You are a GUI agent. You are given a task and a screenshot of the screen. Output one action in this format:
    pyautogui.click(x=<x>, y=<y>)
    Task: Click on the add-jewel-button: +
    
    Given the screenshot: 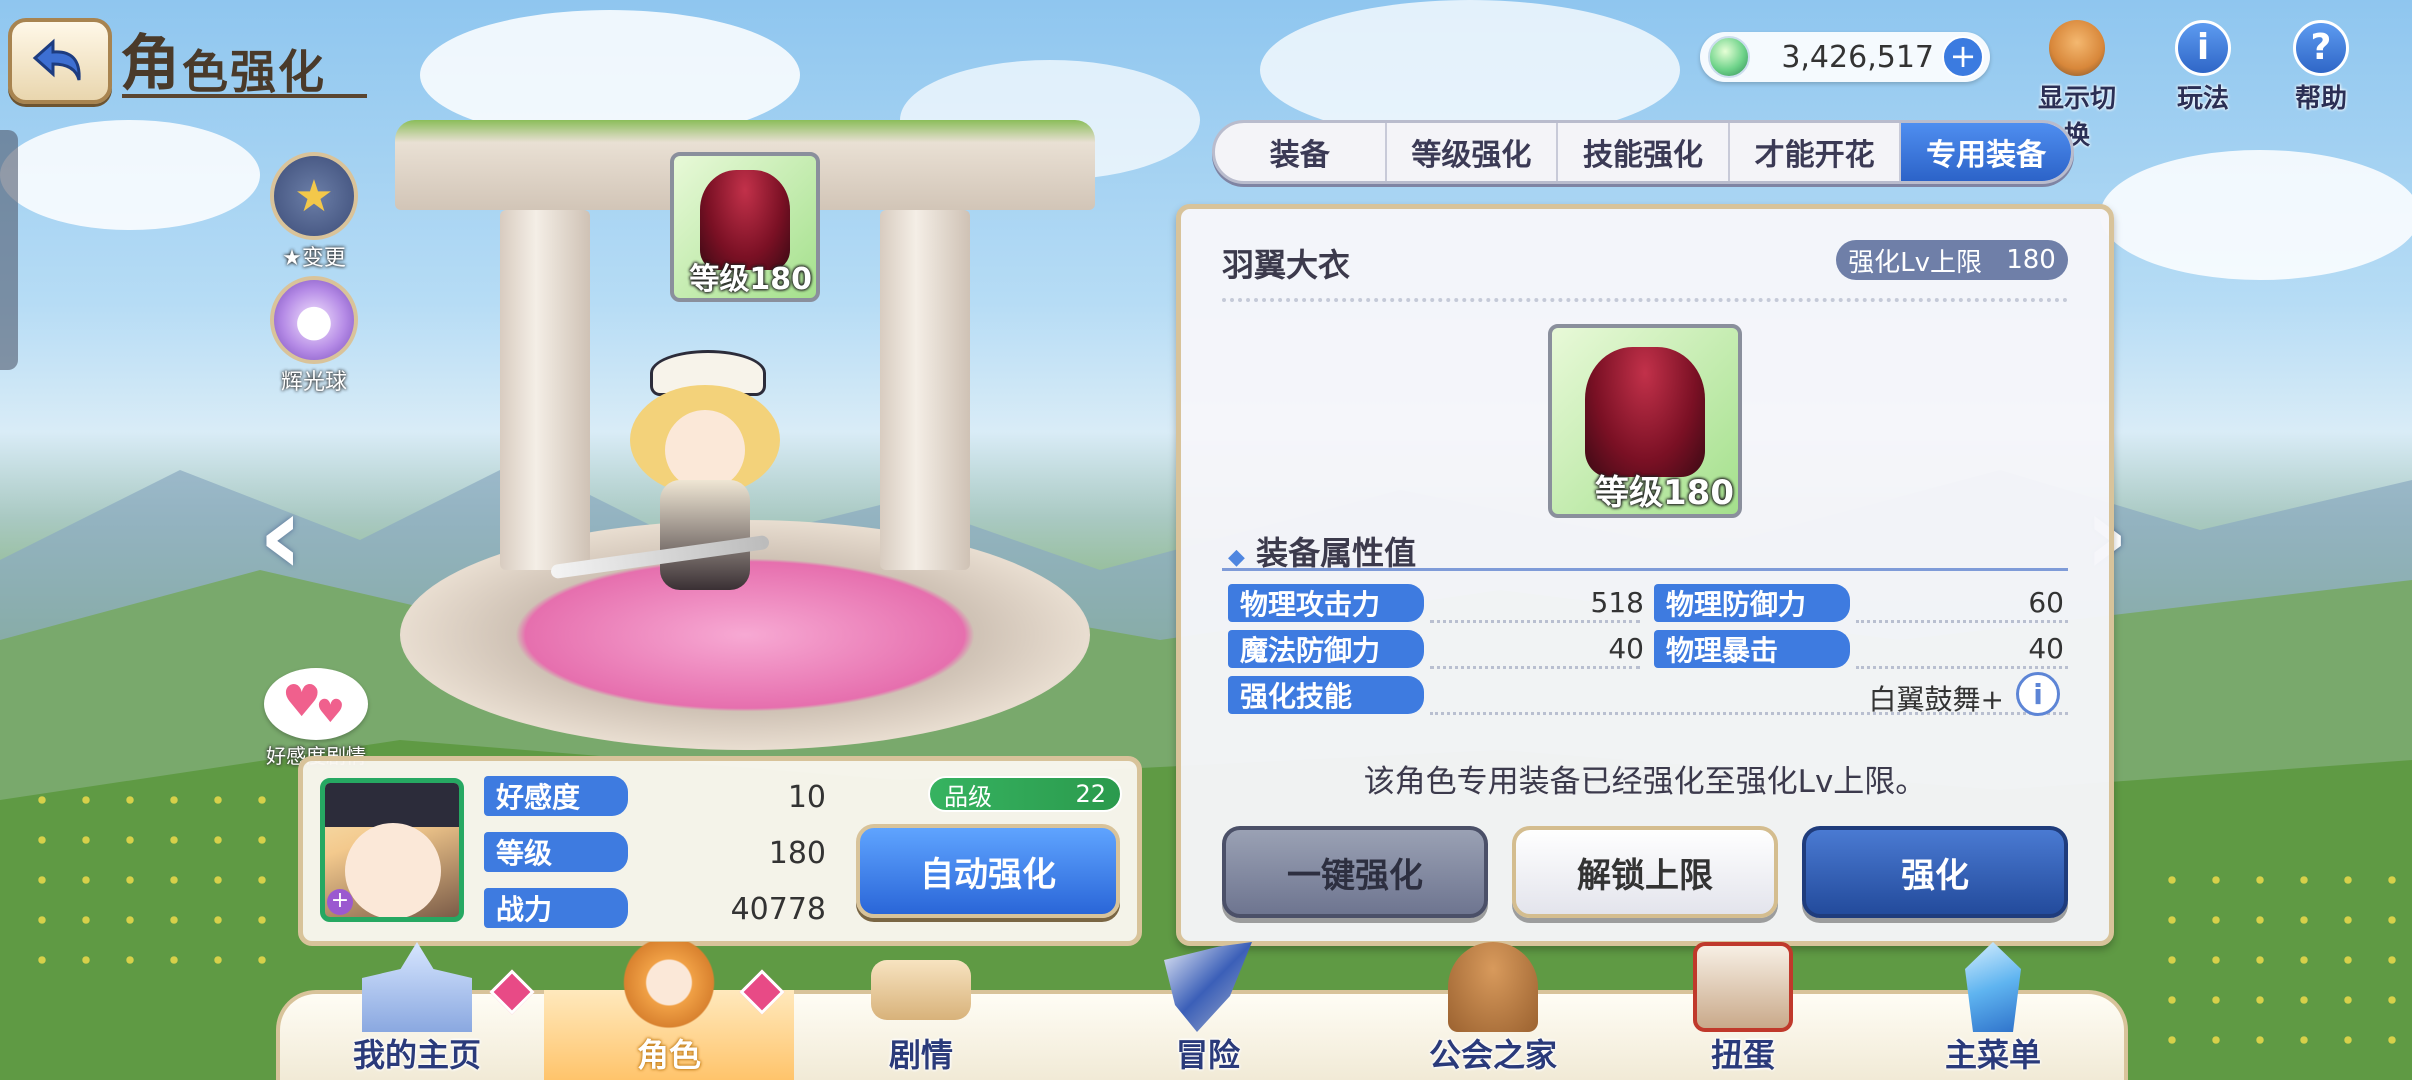 What is the action you would take?
    pyautogui.click(x=1963, y=57)
    